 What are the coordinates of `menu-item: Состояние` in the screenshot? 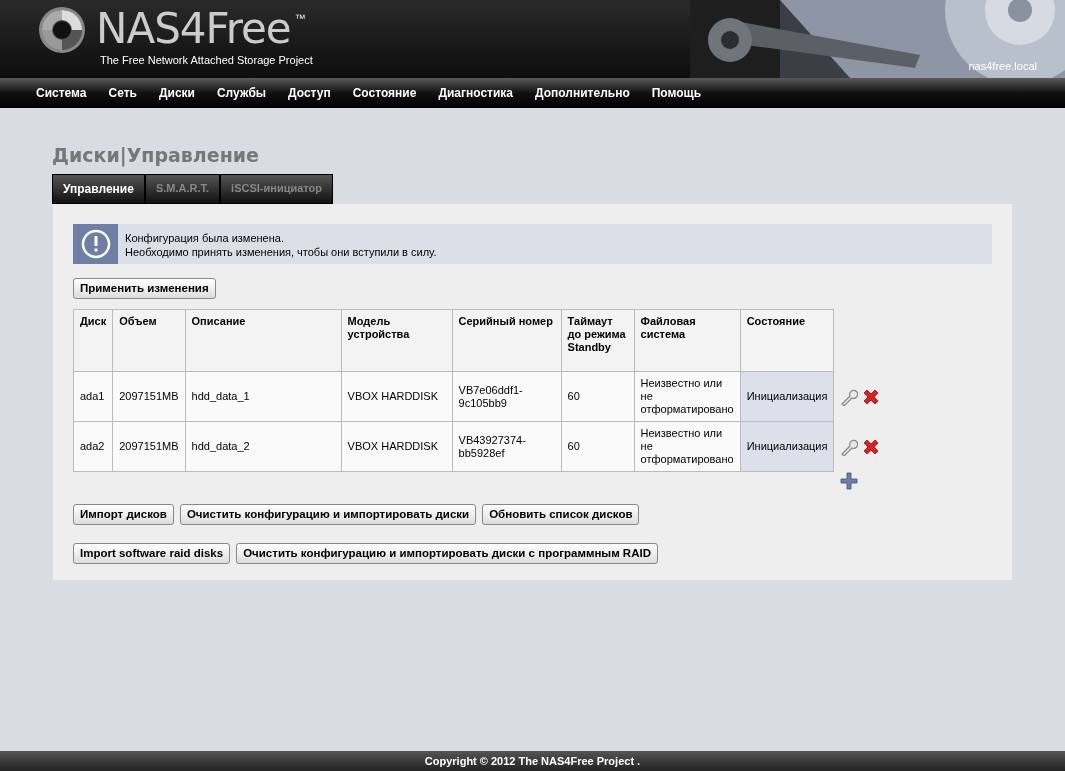 It's located at (384, 93).